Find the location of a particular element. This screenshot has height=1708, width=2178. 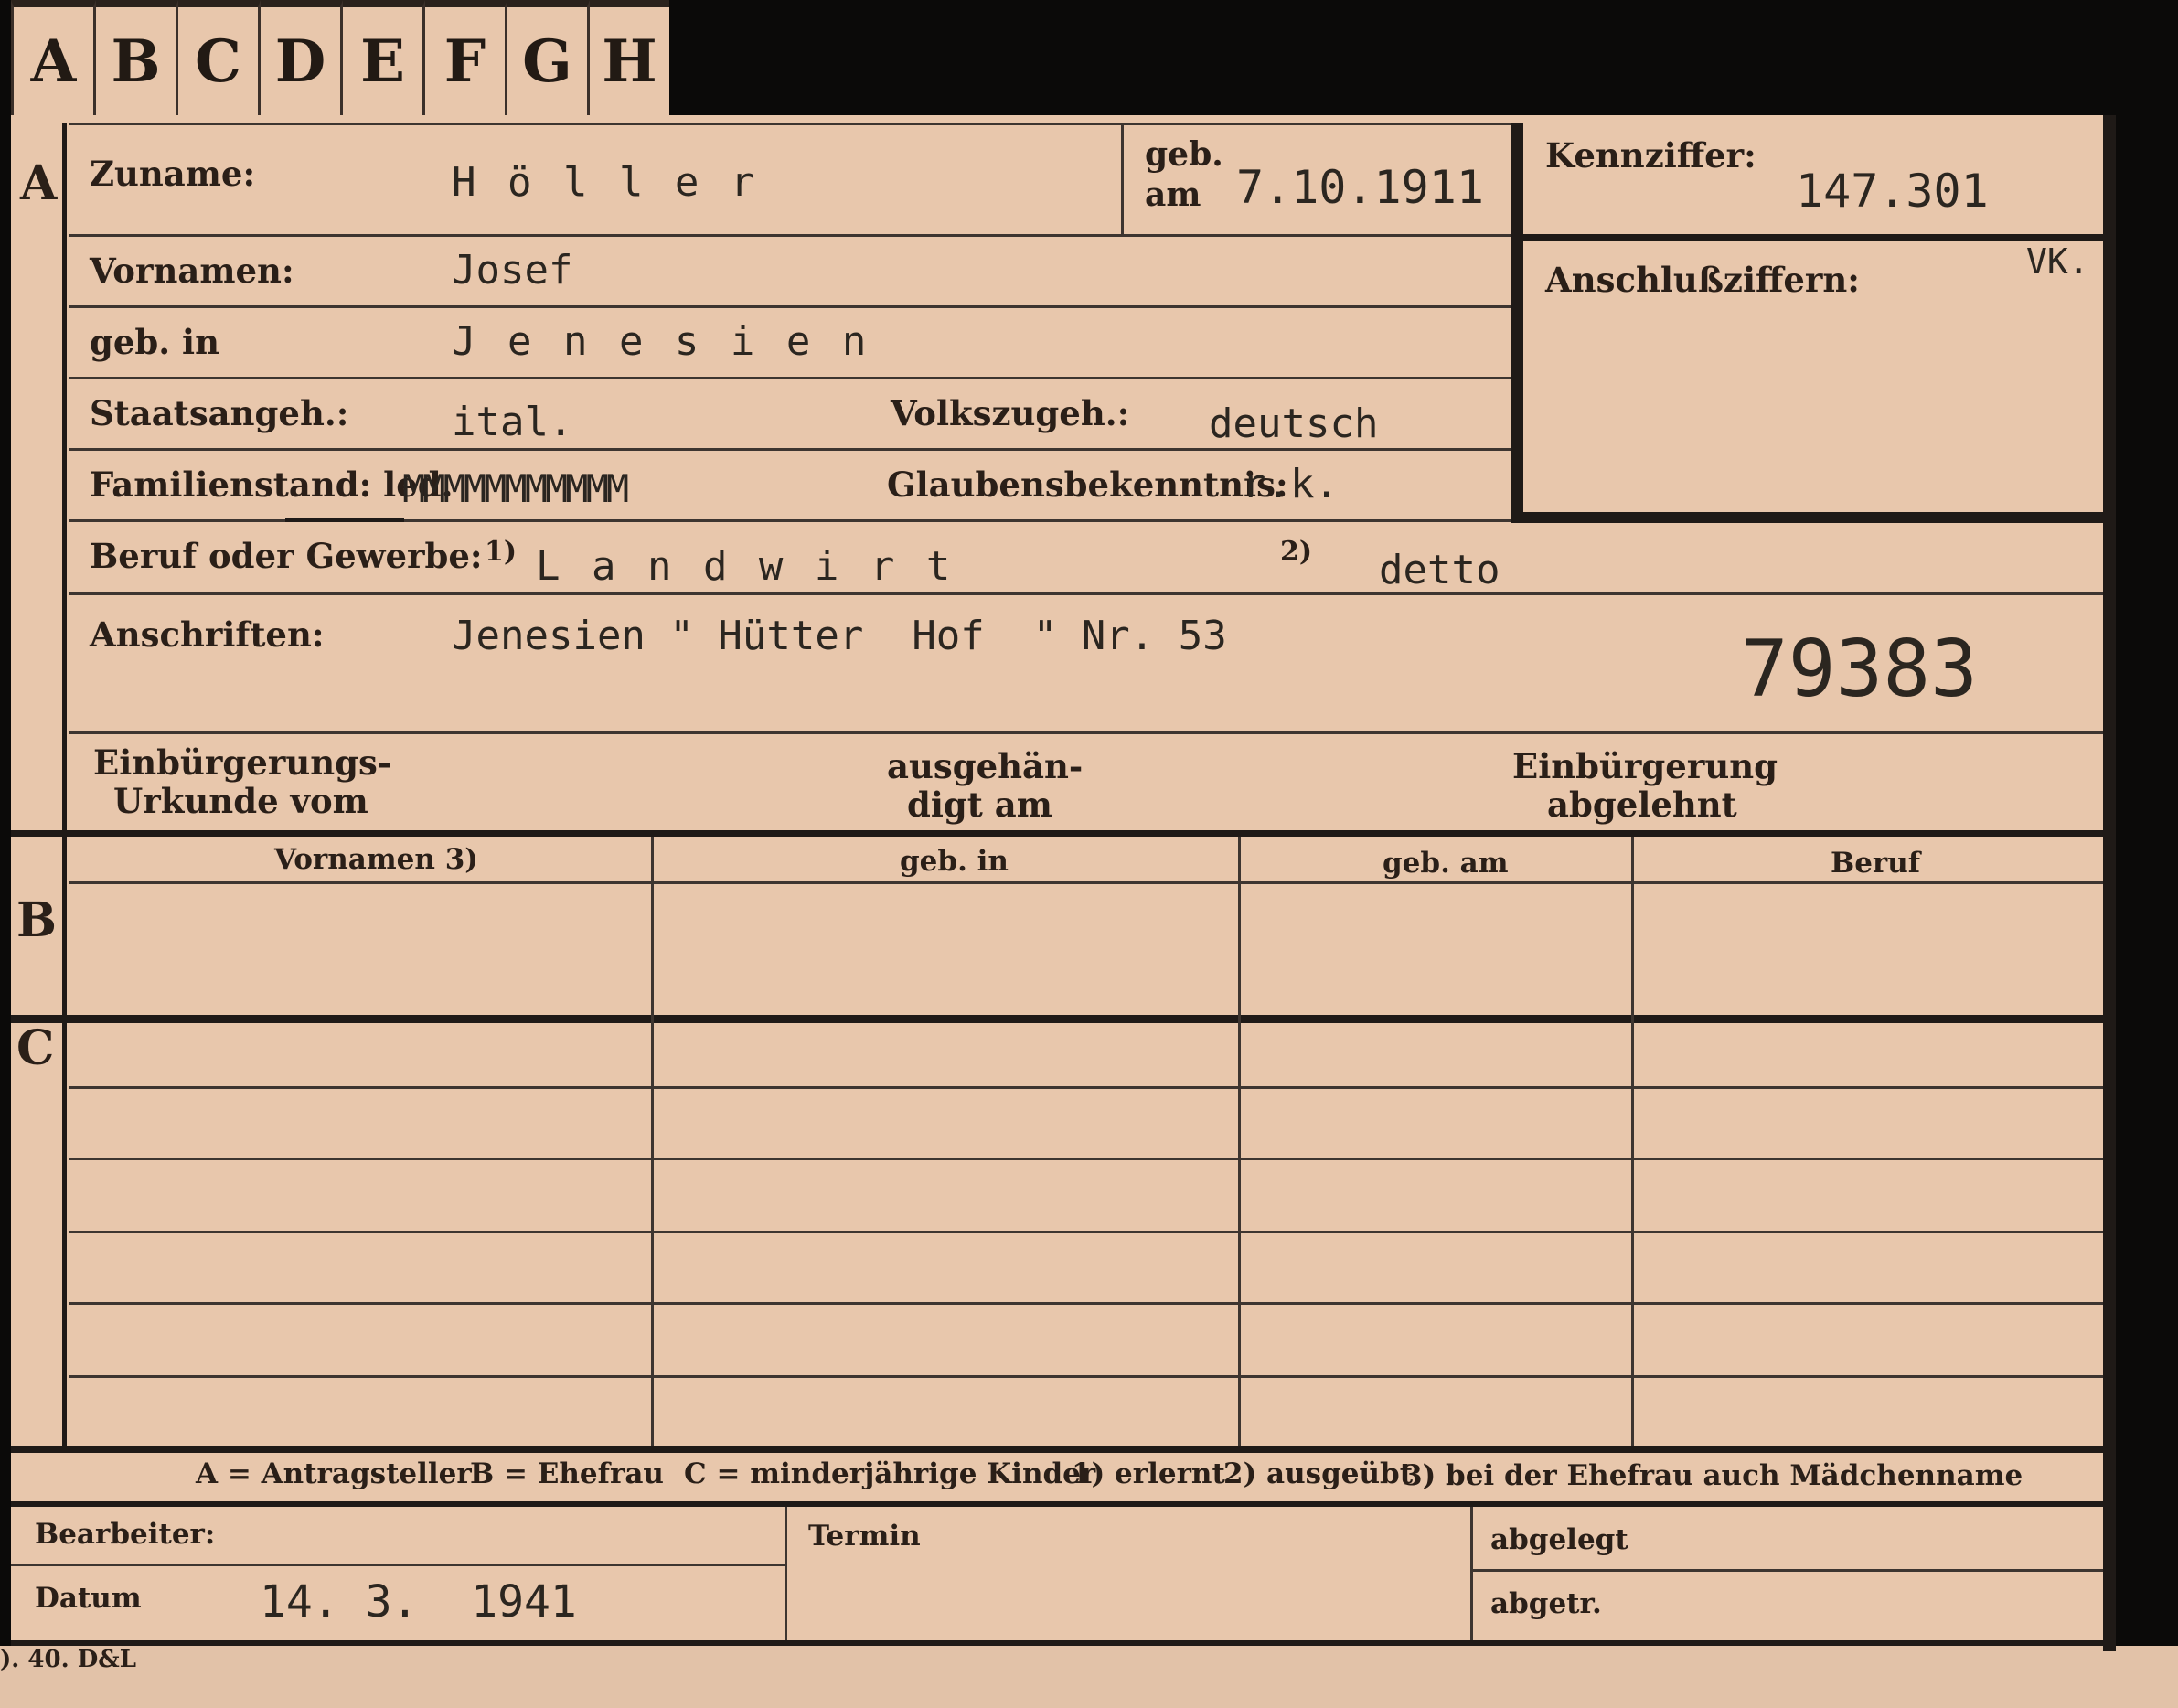

einbuergerung-abgelehnt-line2: abgelehnt is located at coordinates (1642, 805).